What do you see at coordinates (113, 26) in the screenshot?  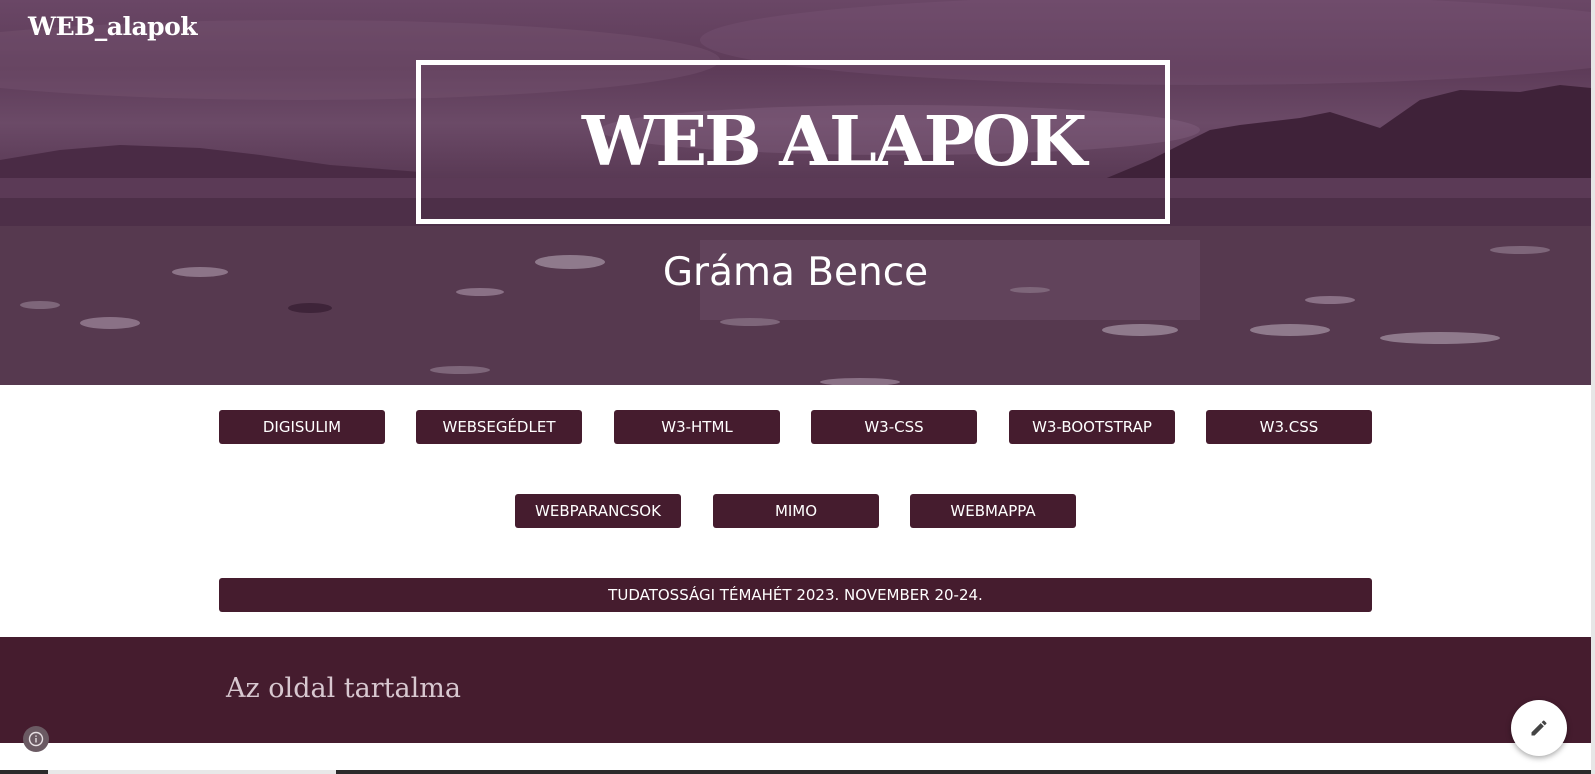 I see `site-title: WEB_alapok` at bounding box center [113, 26].